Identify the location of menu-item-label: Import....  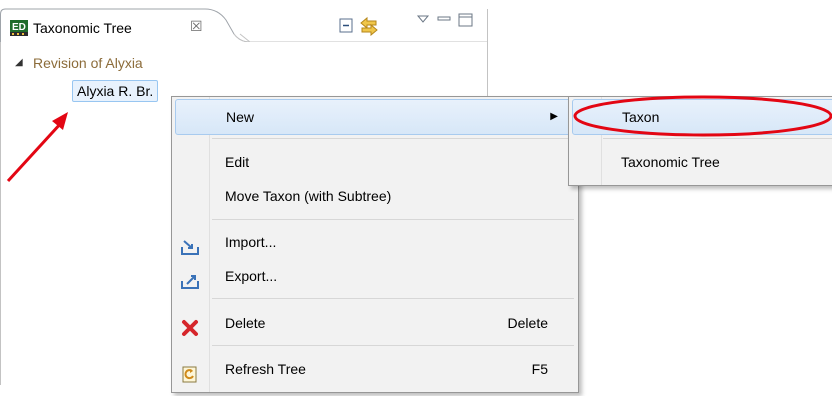
(251, 242).